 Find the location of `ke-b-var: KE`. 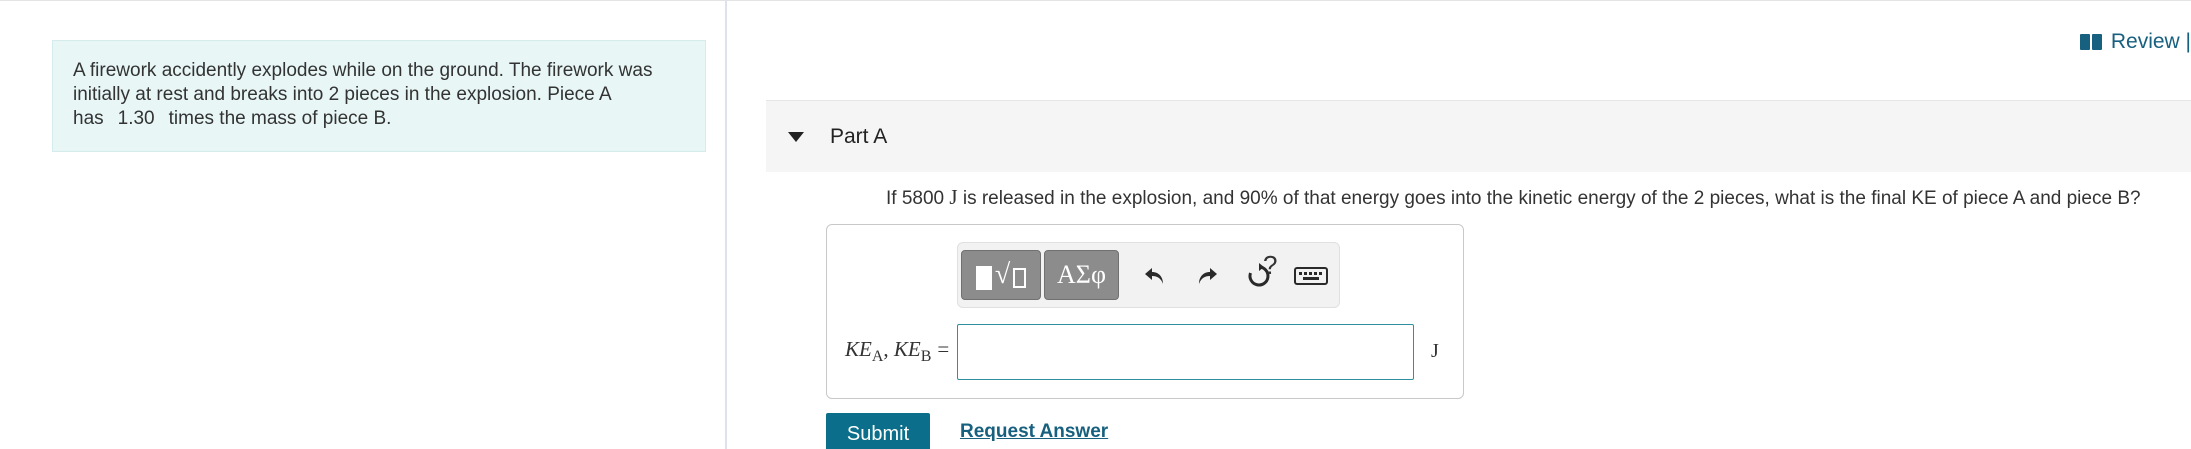

ke-b-var: KE is located at coordinates (907, 349).